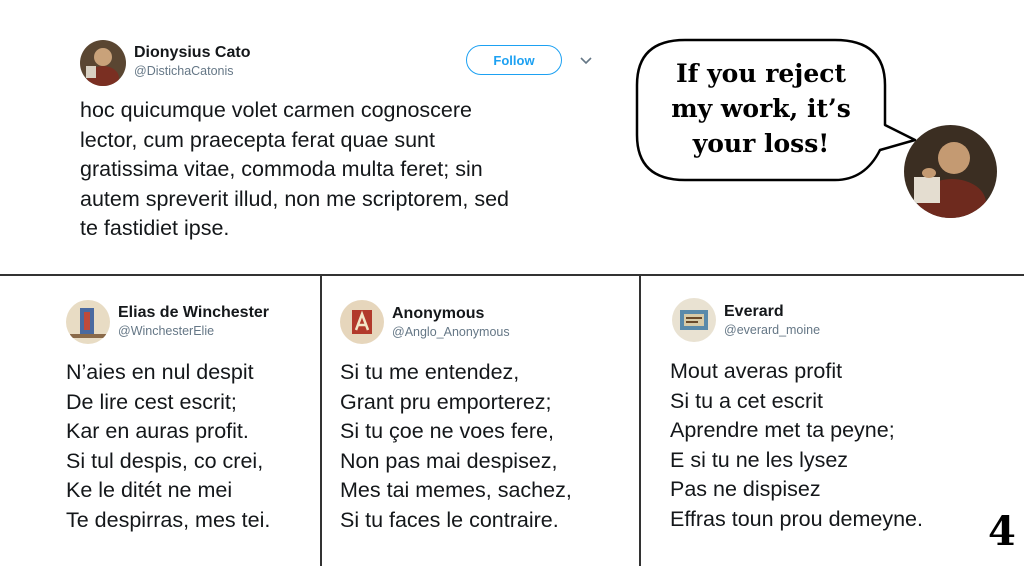 The width and height of the screenshot is (1024, 566). I want to click on speech-bubble-text: If you reject my work, it’s your loss!, so click(761, 108).